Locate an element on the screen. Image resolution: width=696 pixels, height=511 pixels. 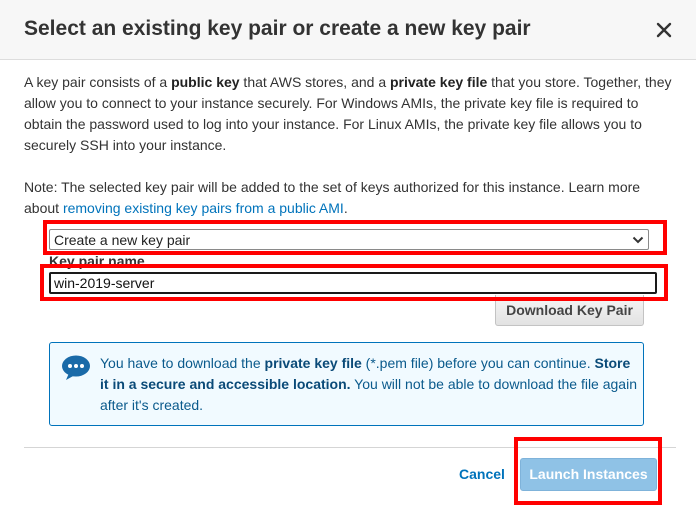
note-end: . is located at coordinates (345, 208).